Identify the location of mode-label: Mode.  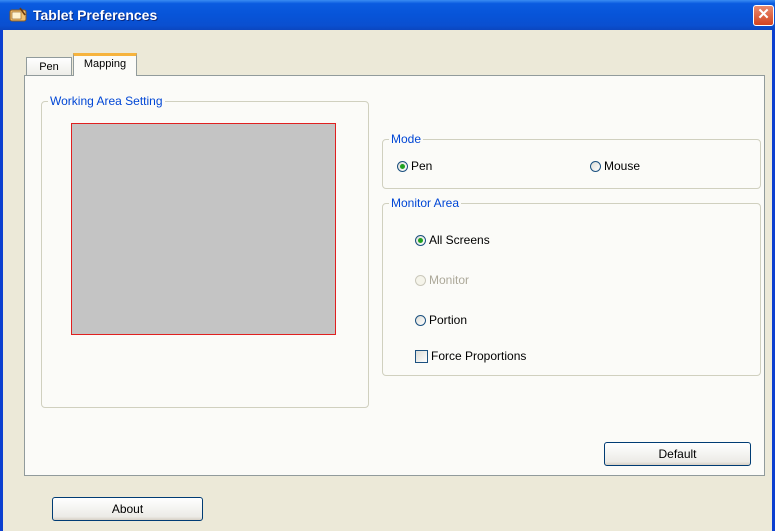
(406, 139).